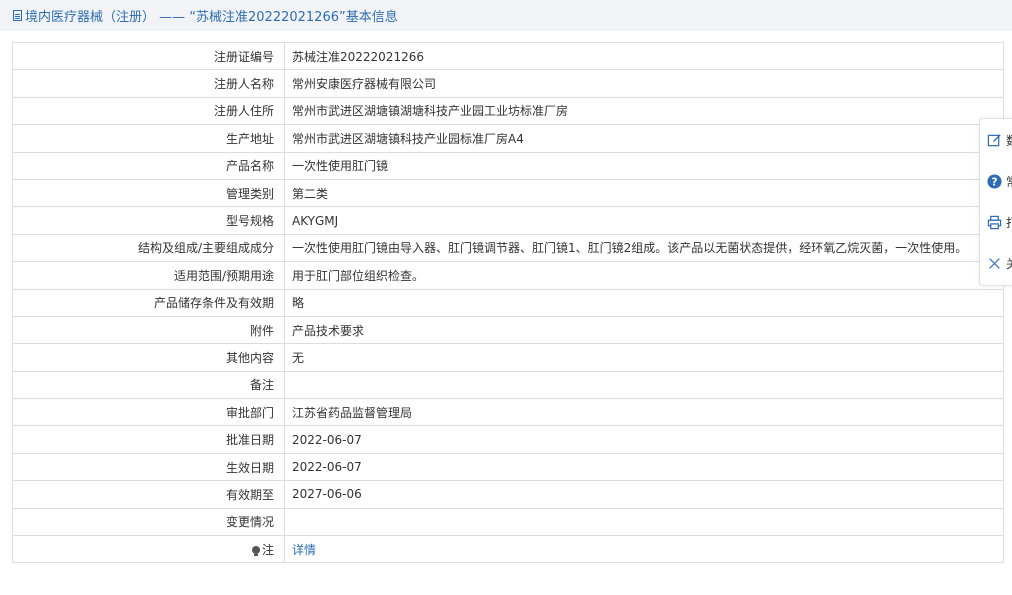 The width and height of the screenshot is (1012, 595). What do you see at coordinates (148, 302) in the screenshot?
I see `field-label: 产品储存条件及有效期` at bounding box center [148, 302].